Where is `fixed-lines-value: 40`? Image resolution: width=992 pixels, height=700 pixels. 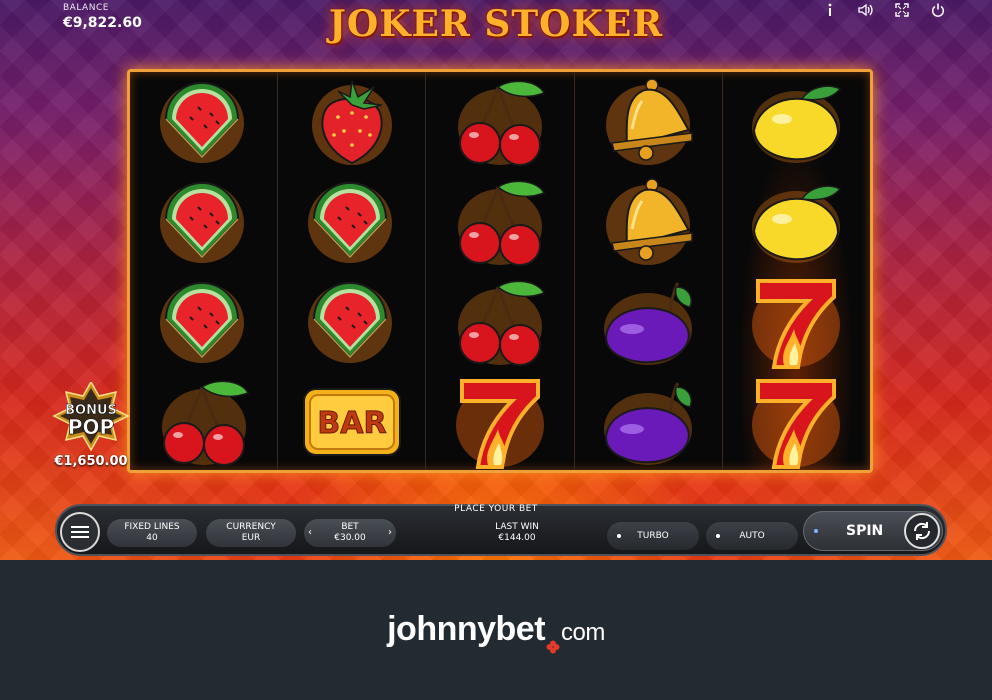 fixed-lines-value: 40 is located at coordinates (152, 538).